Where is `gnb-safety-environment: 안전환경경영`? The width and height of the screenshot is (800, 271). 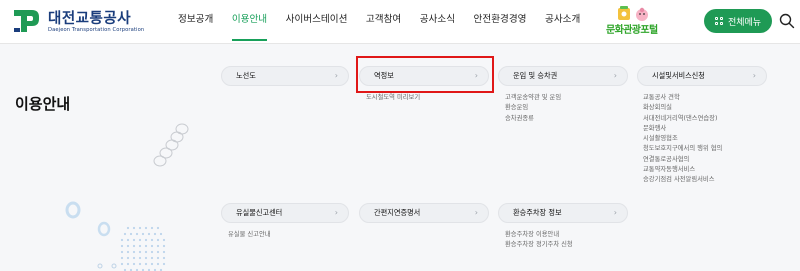
gnb-safety-environment: 안전환경경영 is located at coordinates (500, 22).